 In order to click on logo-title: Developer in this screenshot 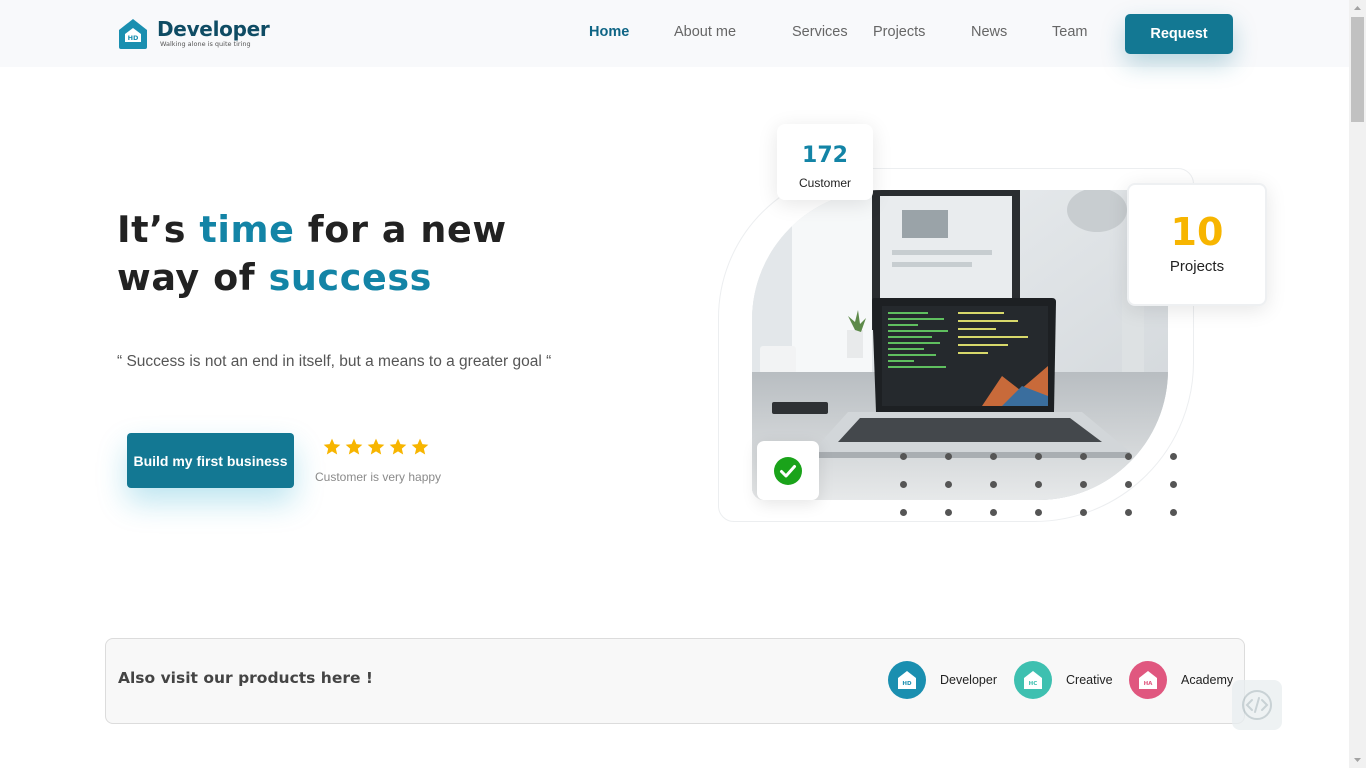, I will do `click(213, 28)`.